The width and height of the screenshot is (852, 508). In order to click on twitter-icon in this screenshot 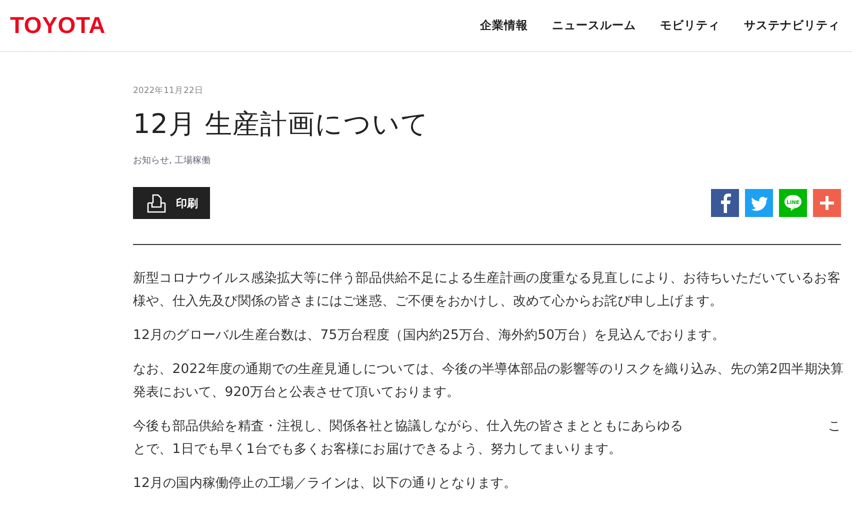, I will do `click(759, 203)`.